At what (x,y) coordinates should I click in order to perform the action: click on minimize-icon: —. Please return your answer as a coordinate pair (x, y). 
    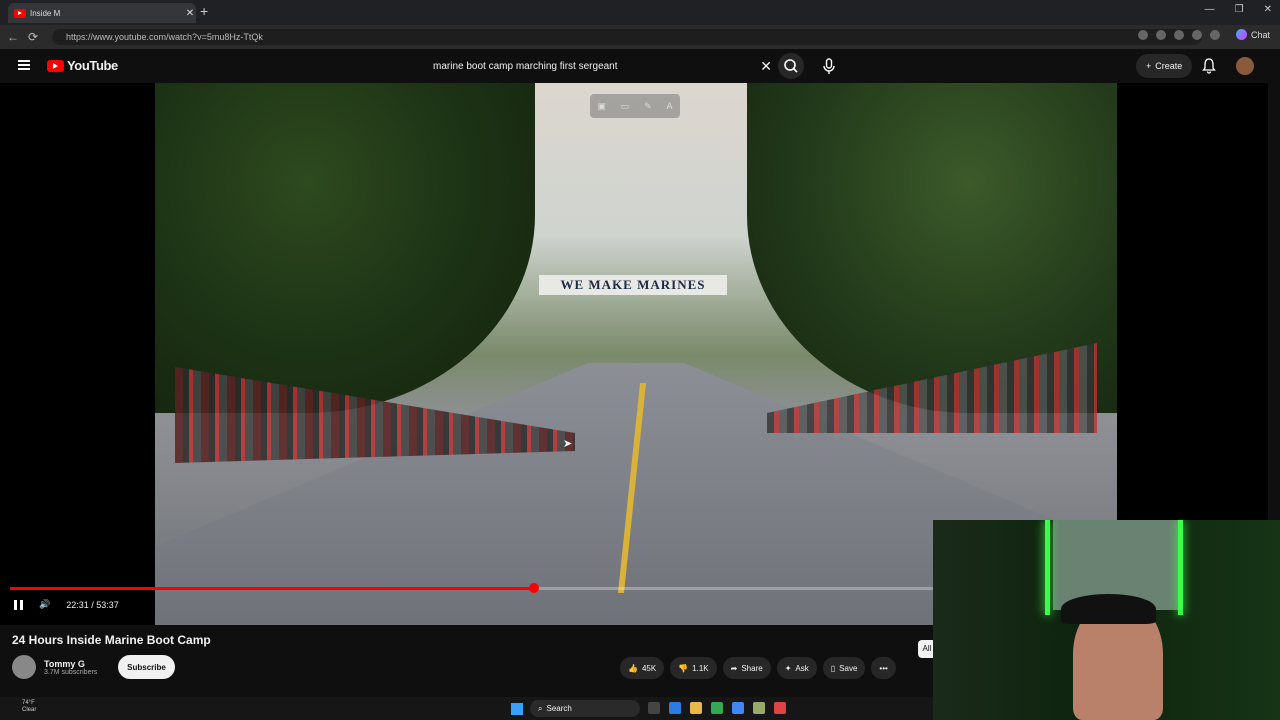
    Looking at the image, I should click on (1210, 9).